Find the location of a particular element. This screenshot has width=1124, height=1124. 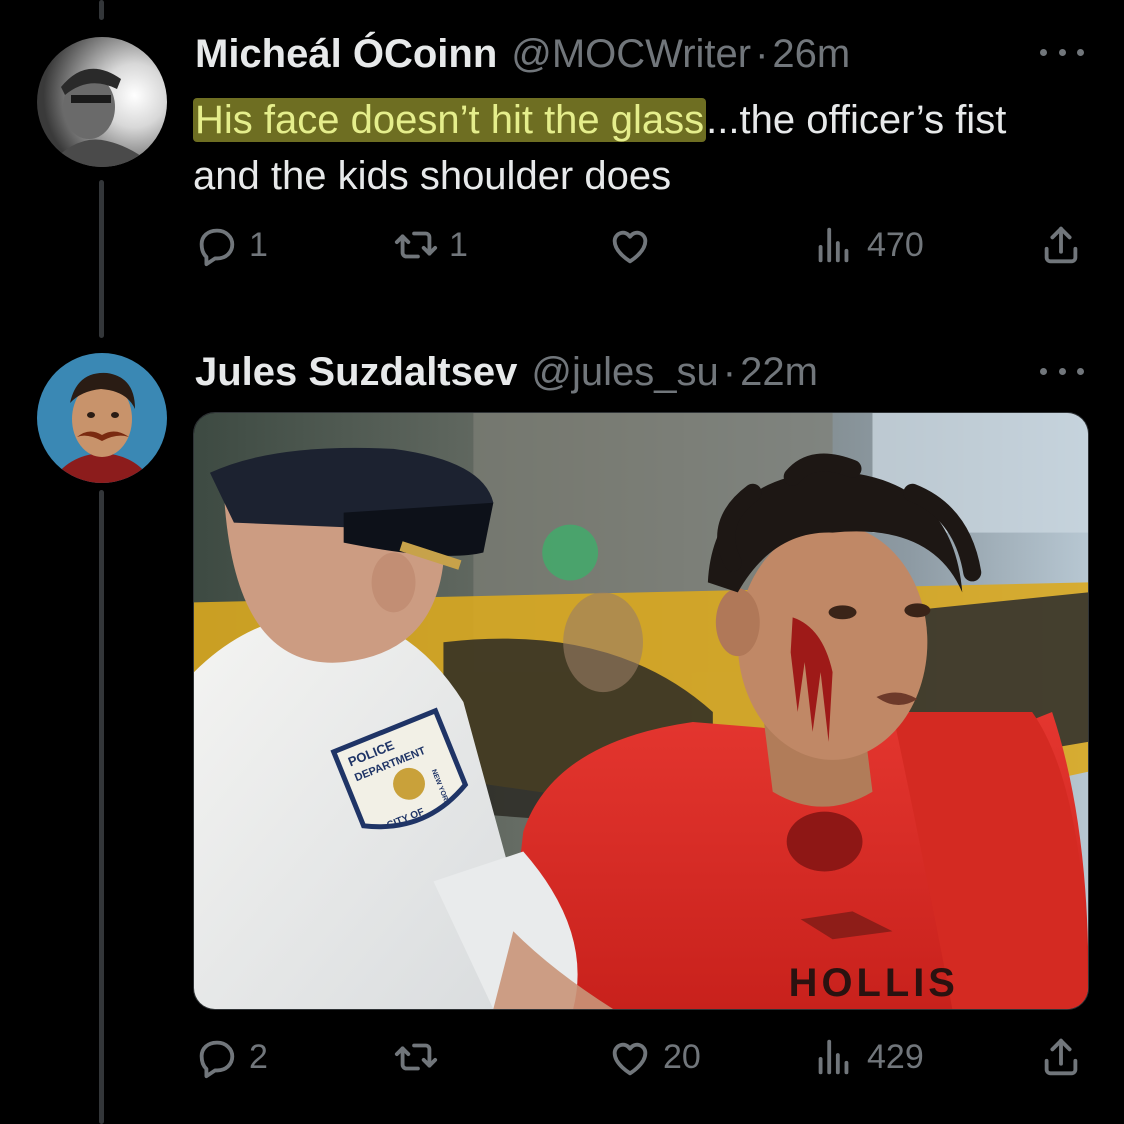

author-name: Jules Suzdaltsev is located at coordinates (356, 372).